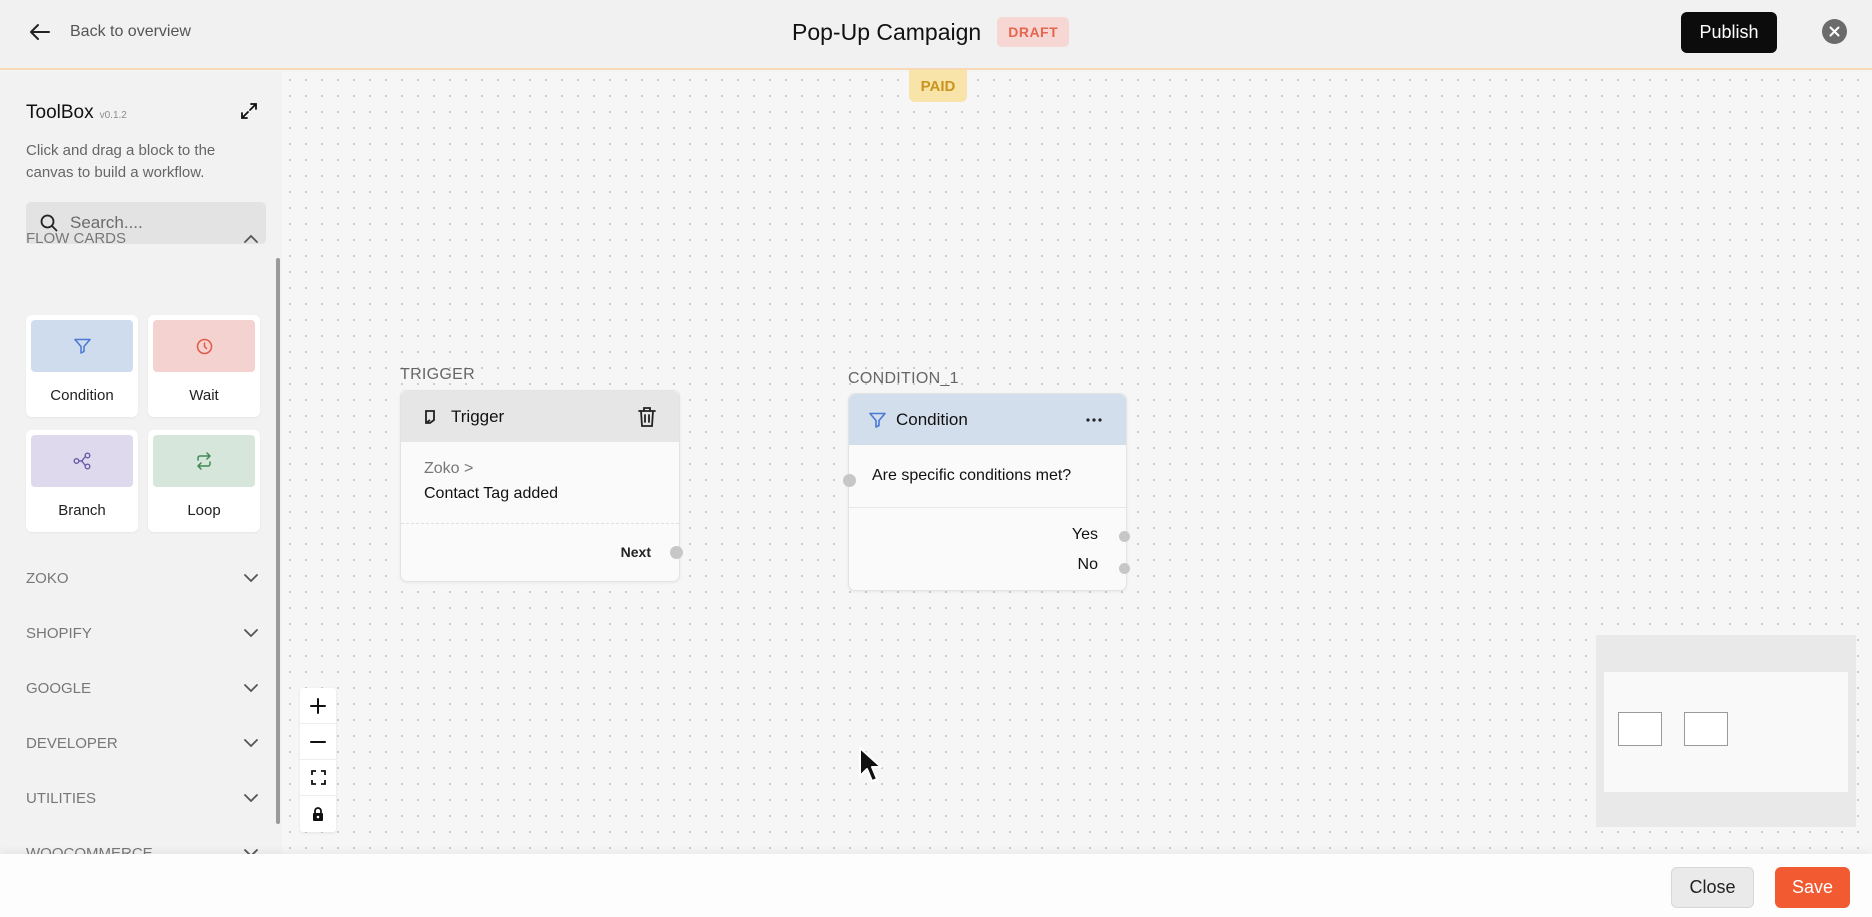 The height and width of the screenshot is (917, 1872). Describe the element at coordinates (449, 468) in the screenshot. I see `trigger-source: Zoko >` at that location.